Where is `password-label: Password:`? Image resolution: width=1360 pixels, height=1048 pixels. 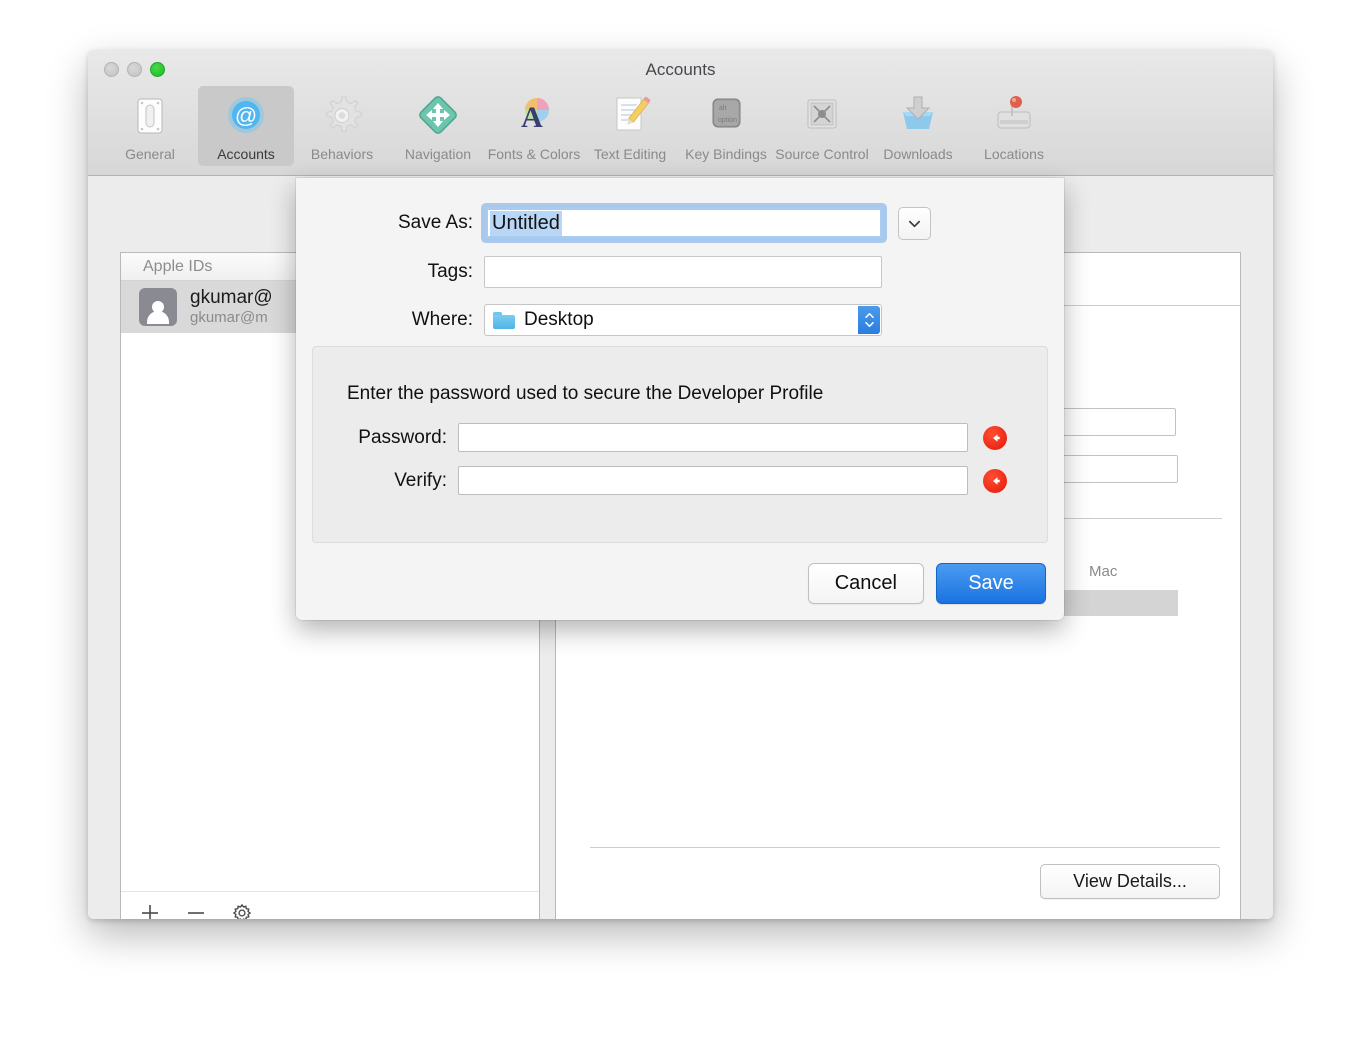 password-label: Password: is located at coordinates (402, 437).